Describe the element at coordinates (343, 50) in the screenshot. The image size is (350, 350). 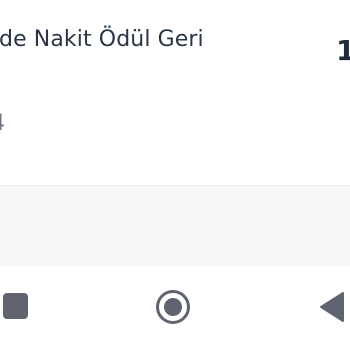
I see `reward-amount: 1` at that location.